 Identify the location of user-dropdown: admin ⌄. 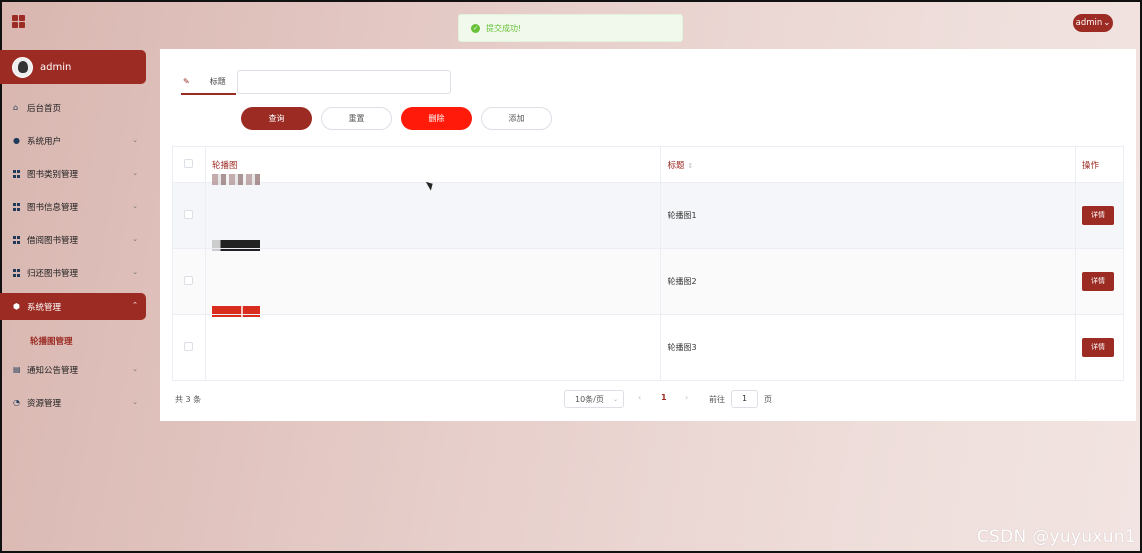
(1093, 23).